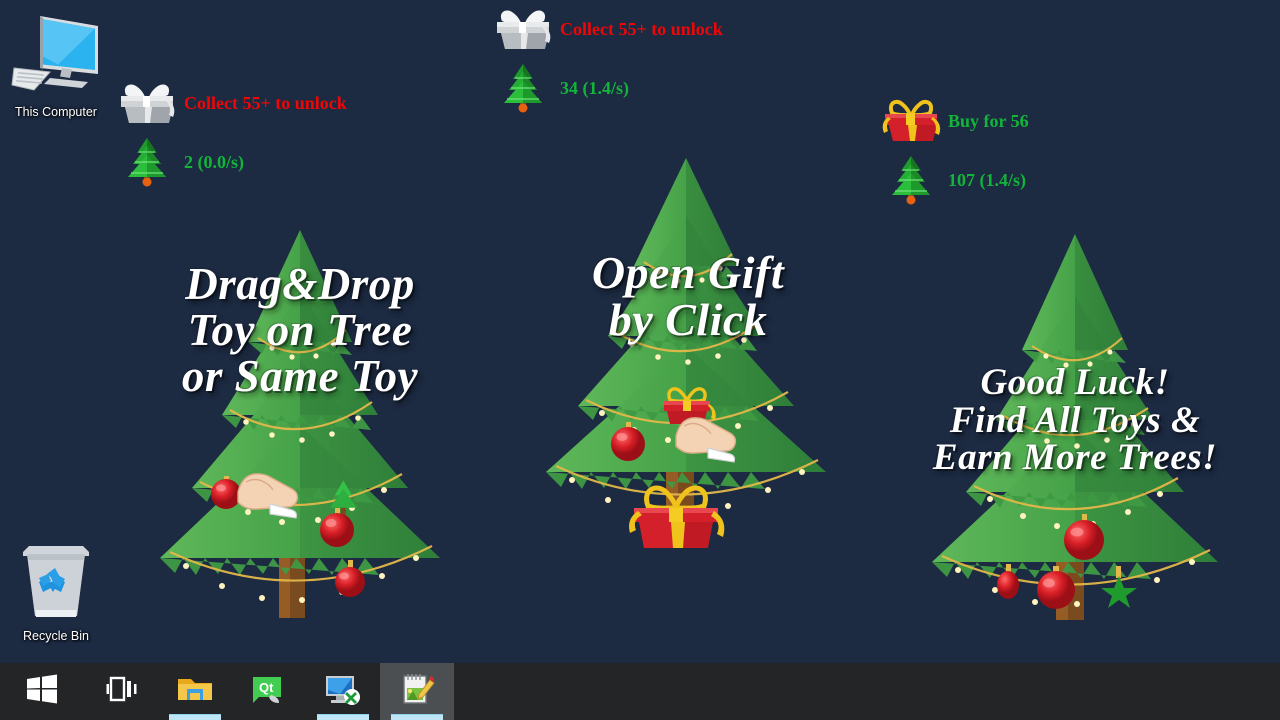 The width and height of the screenshot is (1280, 720). What do you see at coordinates (640, 691) in the screenshot?
I see `taskbar: Qt` at bounding box center [640, 691].